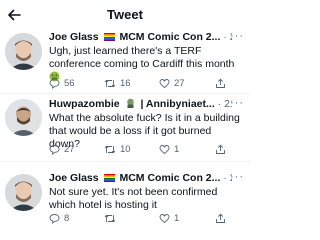 The width and height of the screenshot is (320, 240). I want to click on reply-button: 8, so click(59, 218).